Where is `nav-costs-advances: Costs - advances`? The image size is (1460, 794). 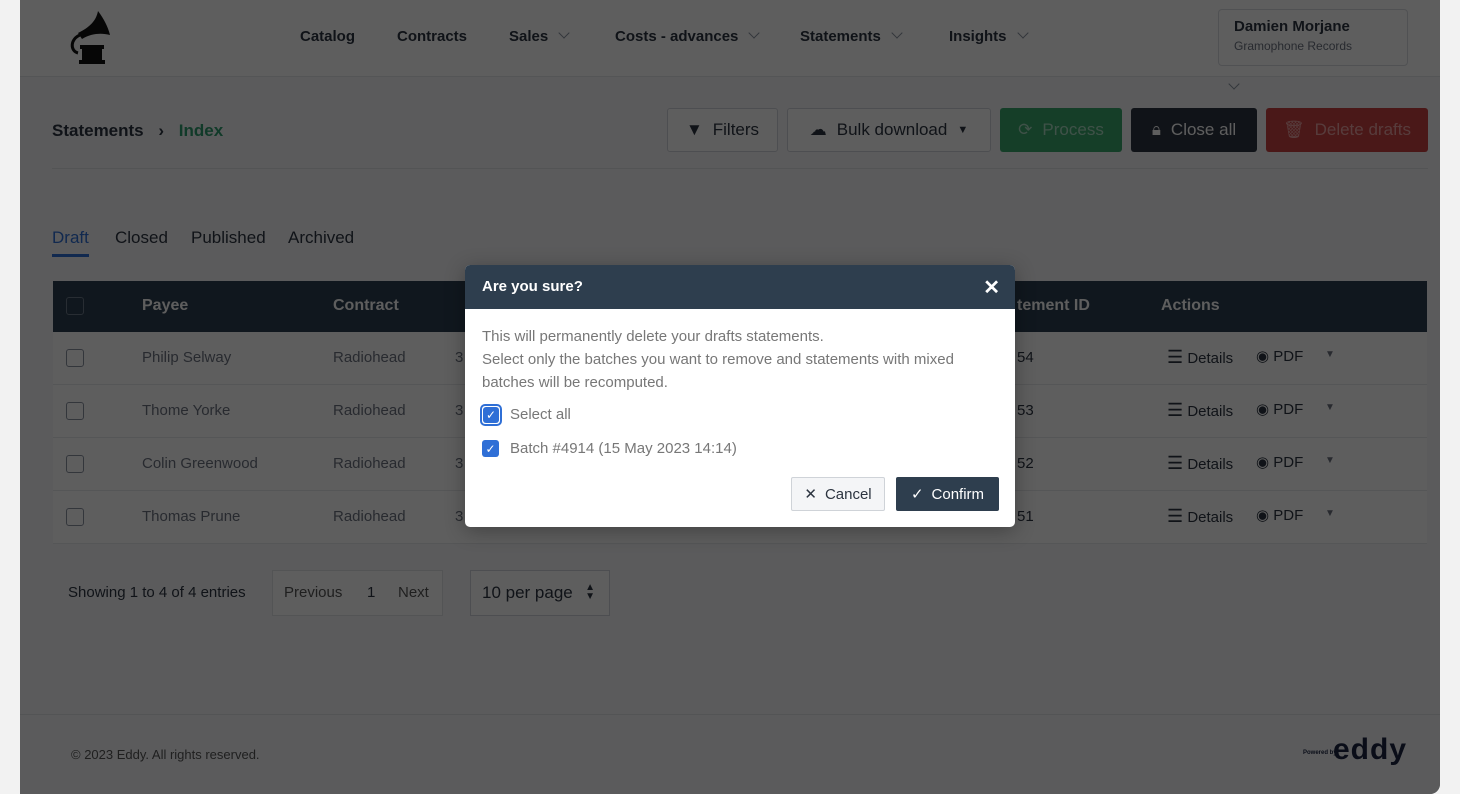
nav-costs-advances: Costs - advances is located at coordinates (688, 36).